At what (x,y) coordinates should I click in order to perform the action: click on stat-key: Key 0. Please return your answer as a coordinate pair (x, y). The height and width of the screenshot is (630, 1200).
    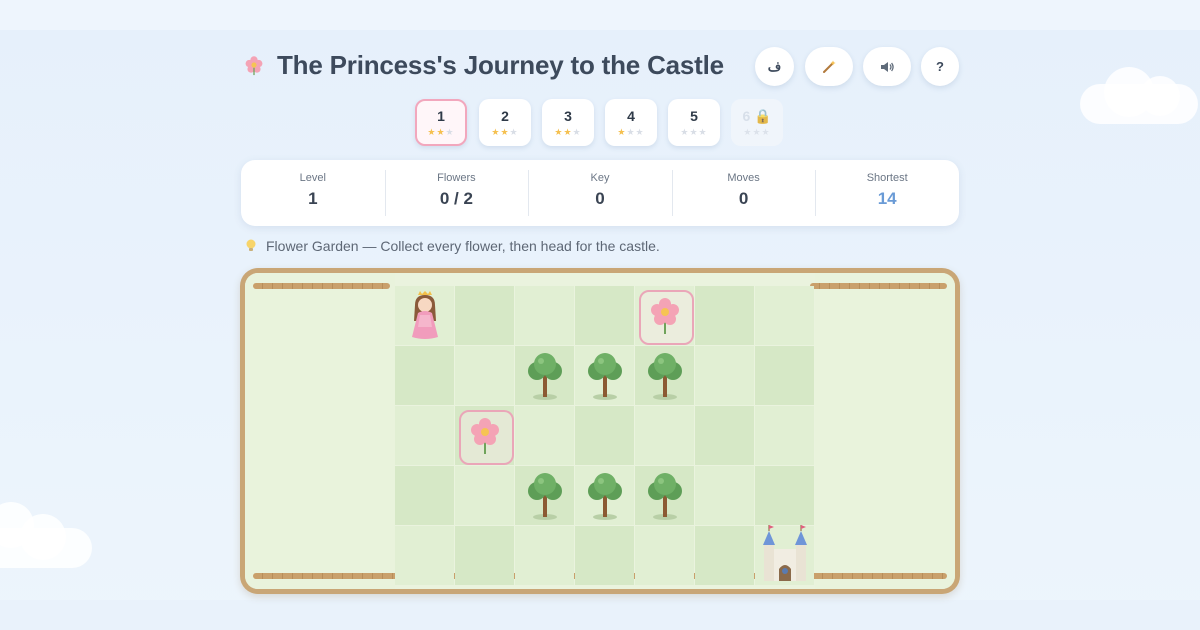
    Looking at the image, I should click on (600, 193).